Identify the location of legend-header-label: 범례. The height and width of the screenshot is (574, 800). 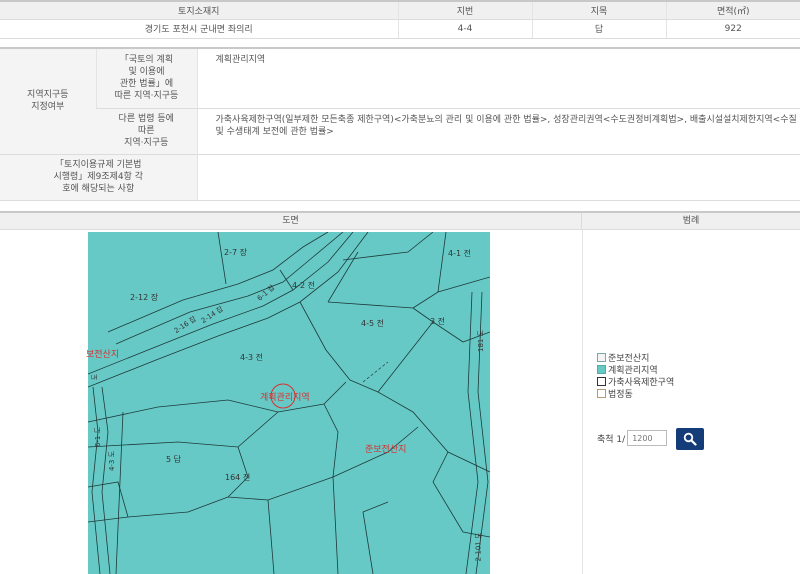
(691, 221).